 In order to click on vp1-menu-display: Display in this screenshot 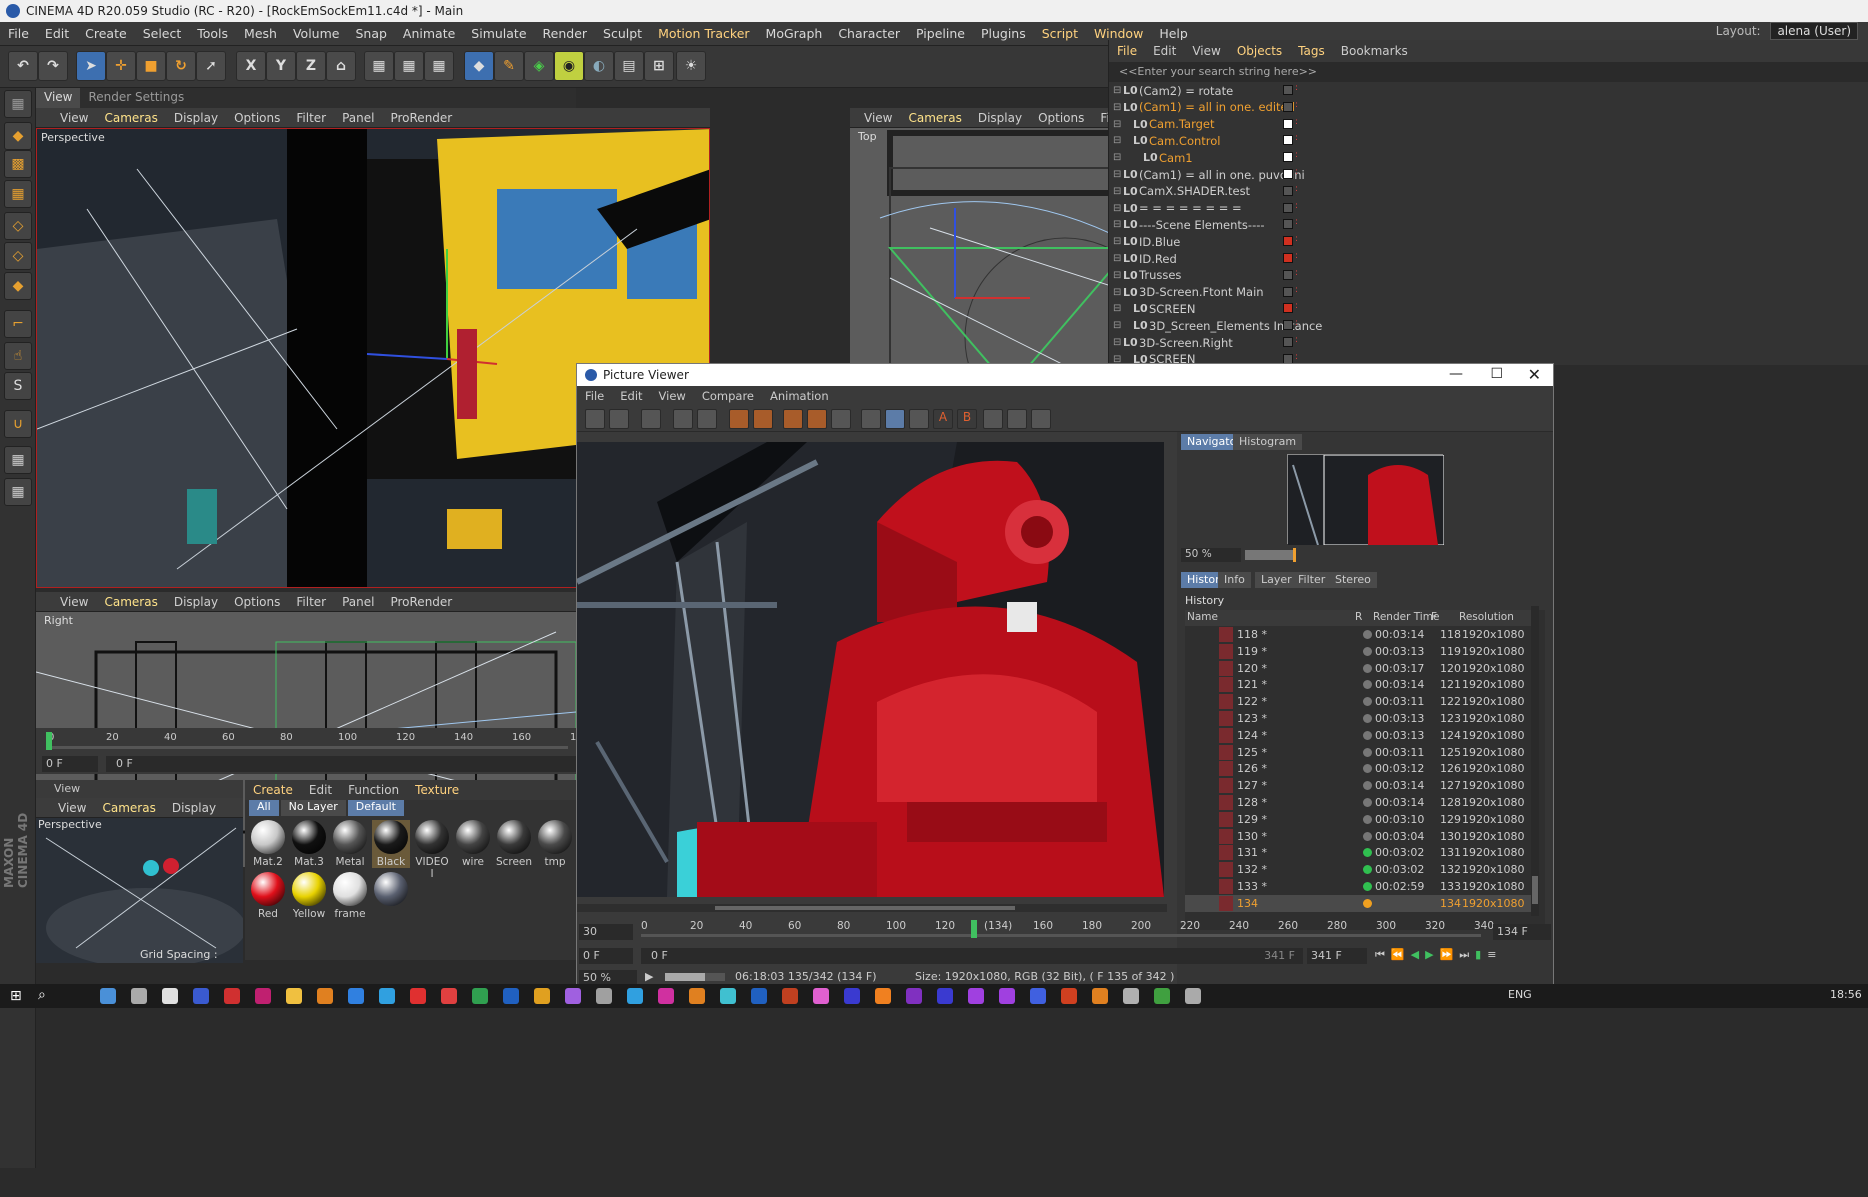, I will do `click(196, 118)`.